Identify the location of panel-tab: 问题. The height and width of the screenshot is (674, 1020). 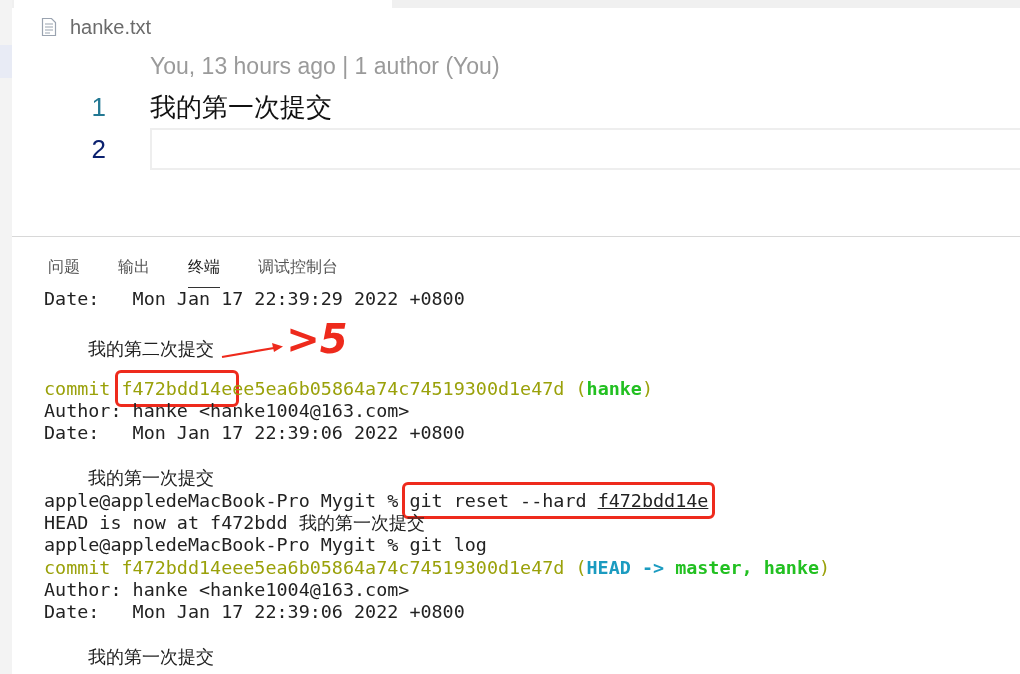
(64, 272).